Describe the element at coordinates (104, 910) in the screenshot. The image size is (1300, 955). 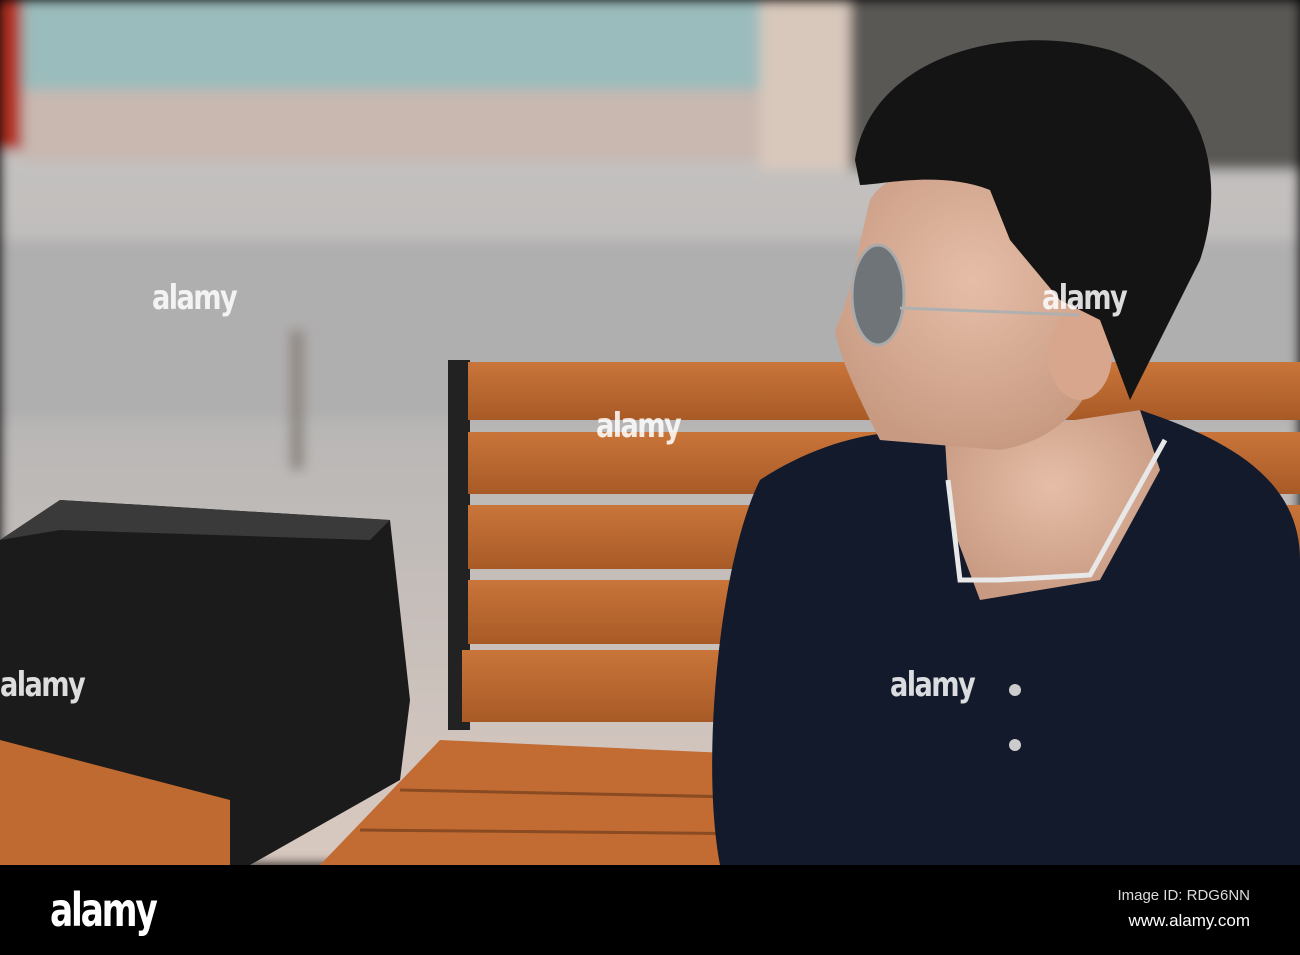
I see `alamy-logo: alamy` at that location.